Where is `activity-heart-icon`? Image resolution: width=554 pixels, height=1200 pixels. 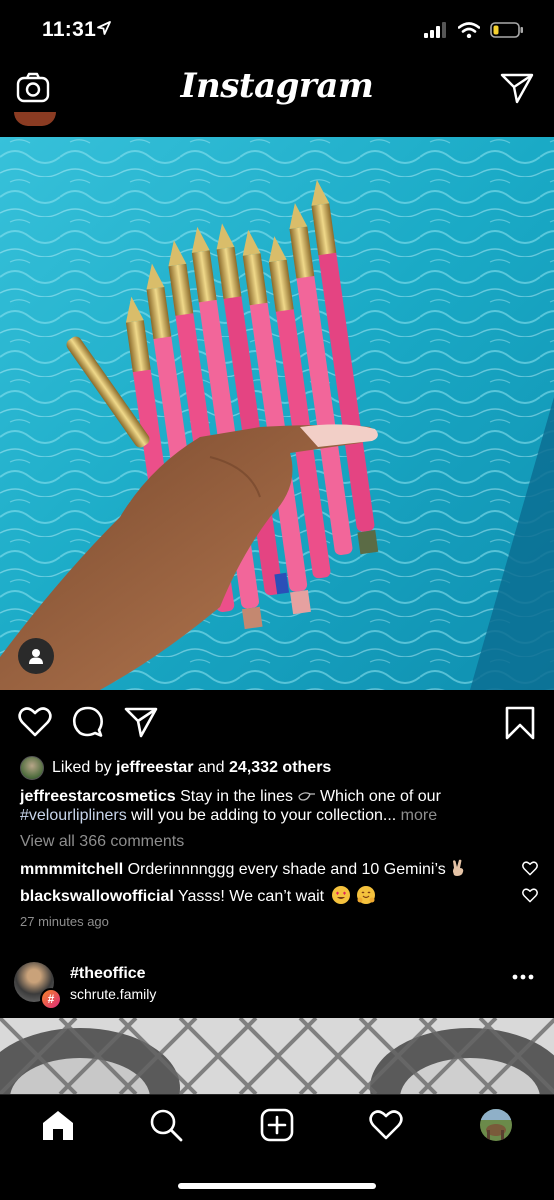
activity-heart-icon is located at coordinates (386, 1125).